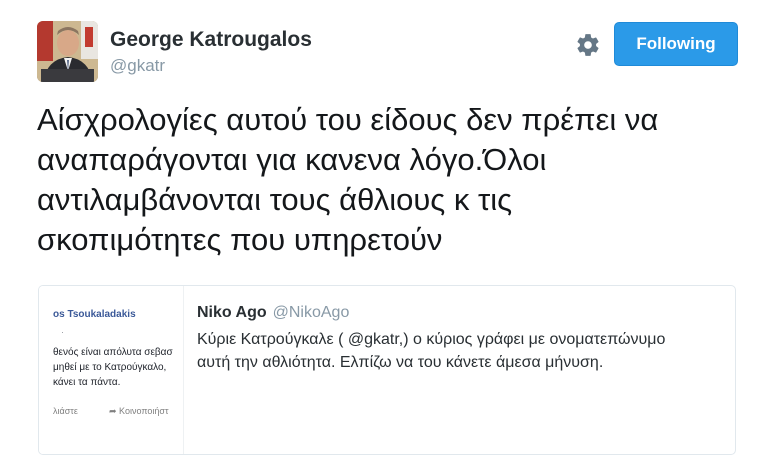  Describe the element at coordinates (113, 352) in the screenshot. I see `thumbnail-line: θενός είναι απόλυτα σεβασ` at that location.